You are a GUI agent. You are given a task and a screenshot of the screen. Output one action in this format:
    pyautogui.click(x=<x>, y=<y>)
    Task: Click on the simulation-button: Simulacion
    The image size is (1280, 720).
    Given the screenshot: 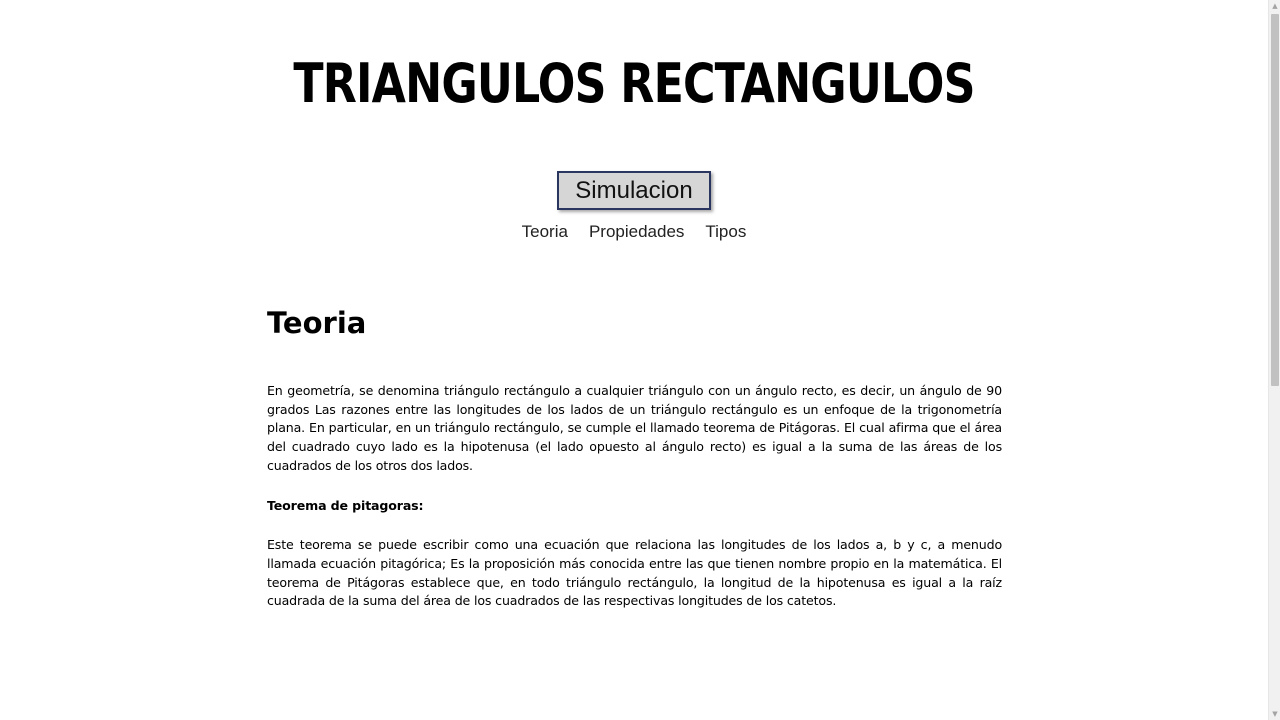 What is the action you would take?
    pyautogui.click(x=634, y=190)
    